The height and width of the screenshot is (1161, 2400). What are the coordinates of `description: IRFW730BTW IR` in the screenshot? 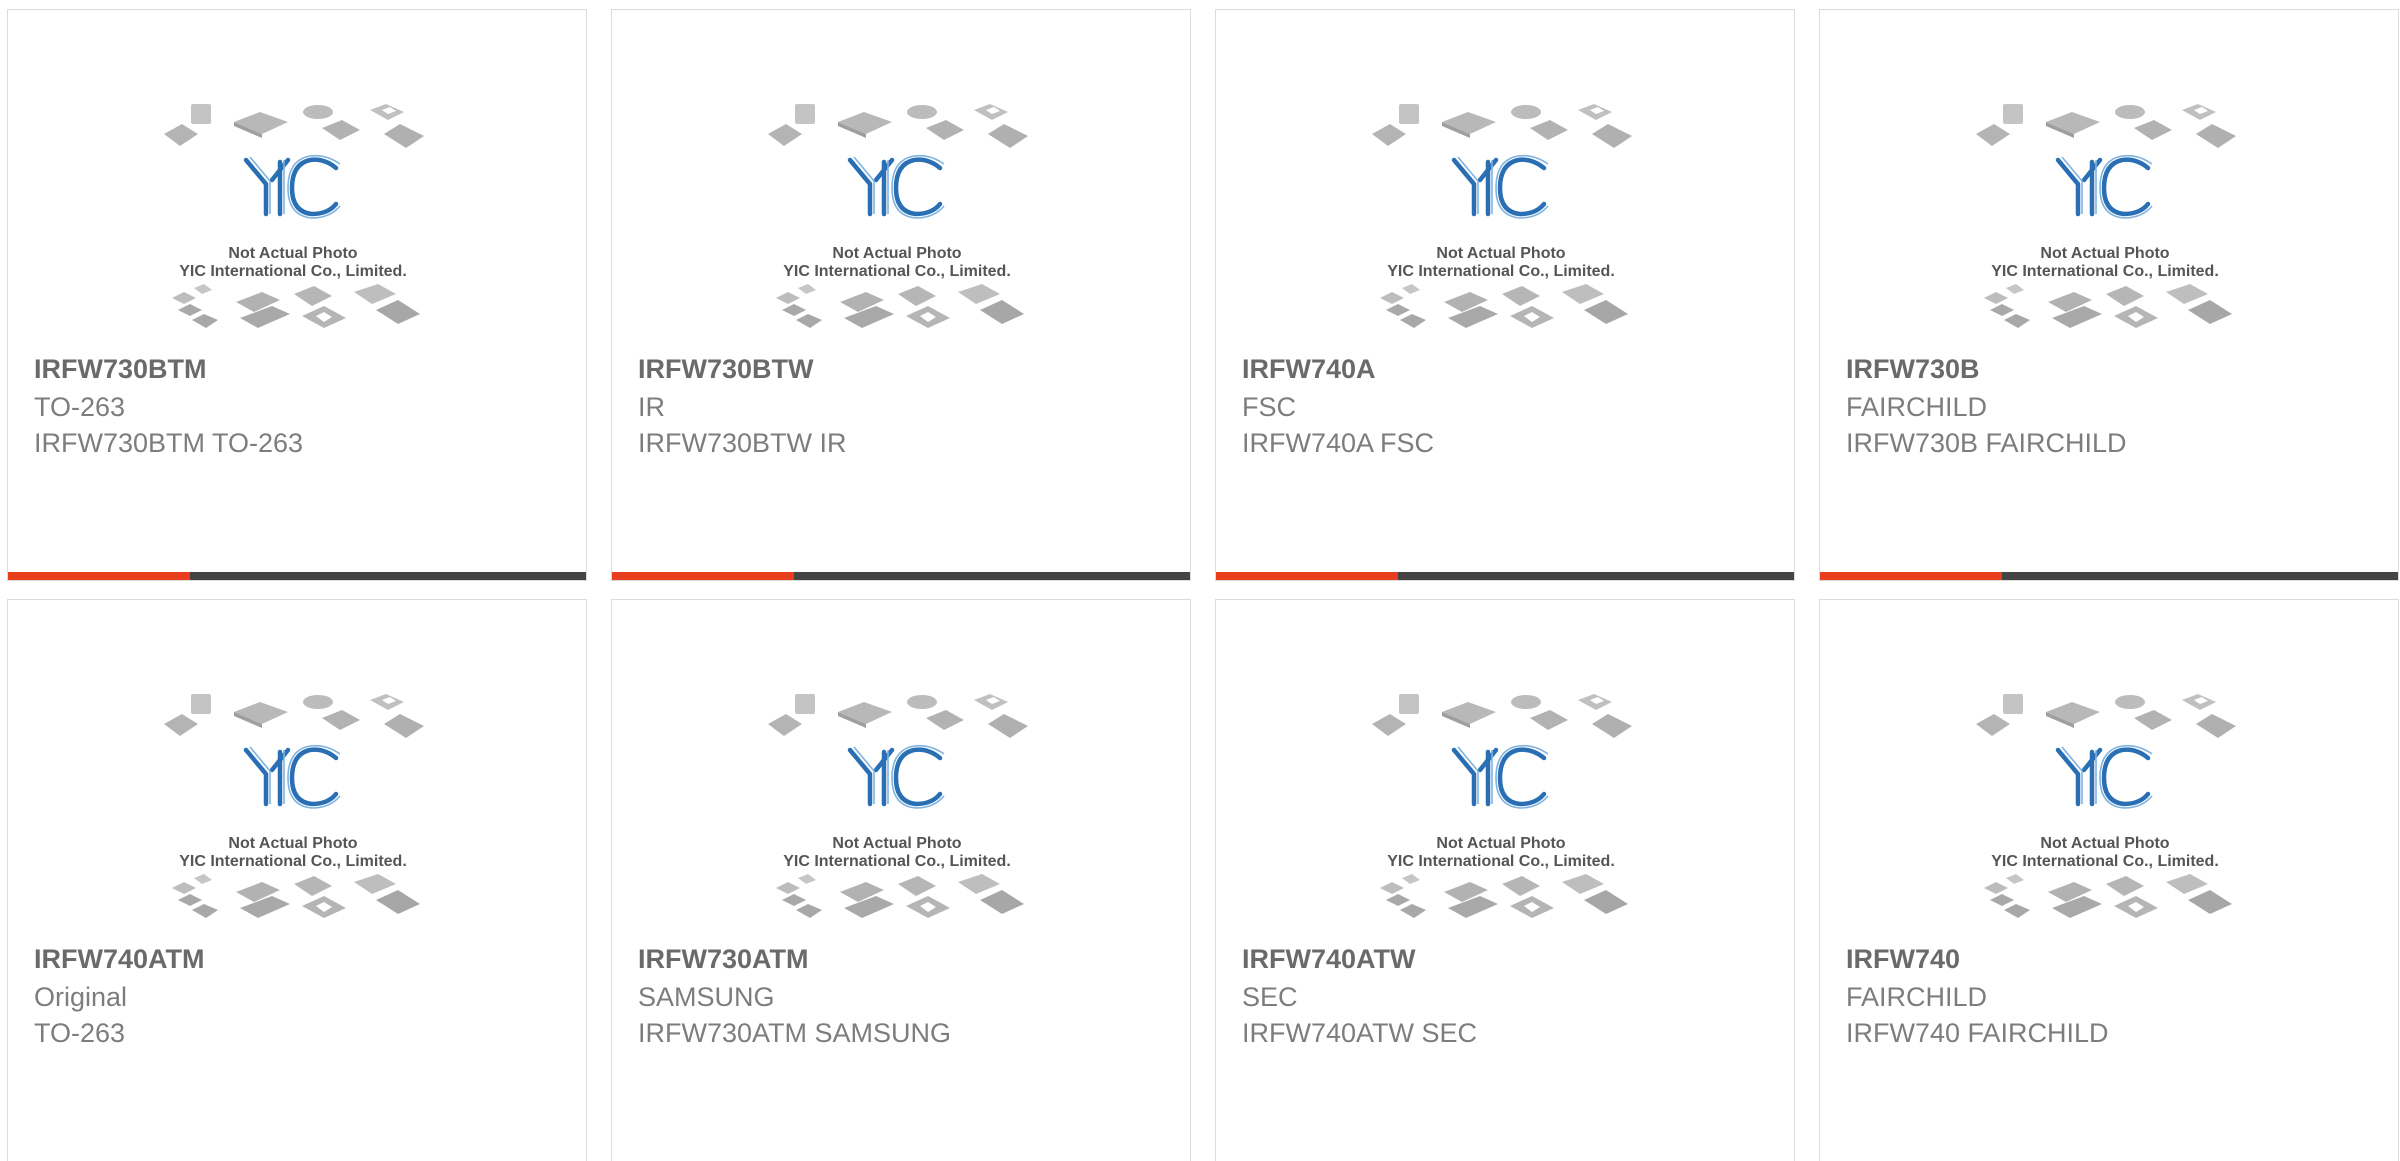 It's located at (742, 443).